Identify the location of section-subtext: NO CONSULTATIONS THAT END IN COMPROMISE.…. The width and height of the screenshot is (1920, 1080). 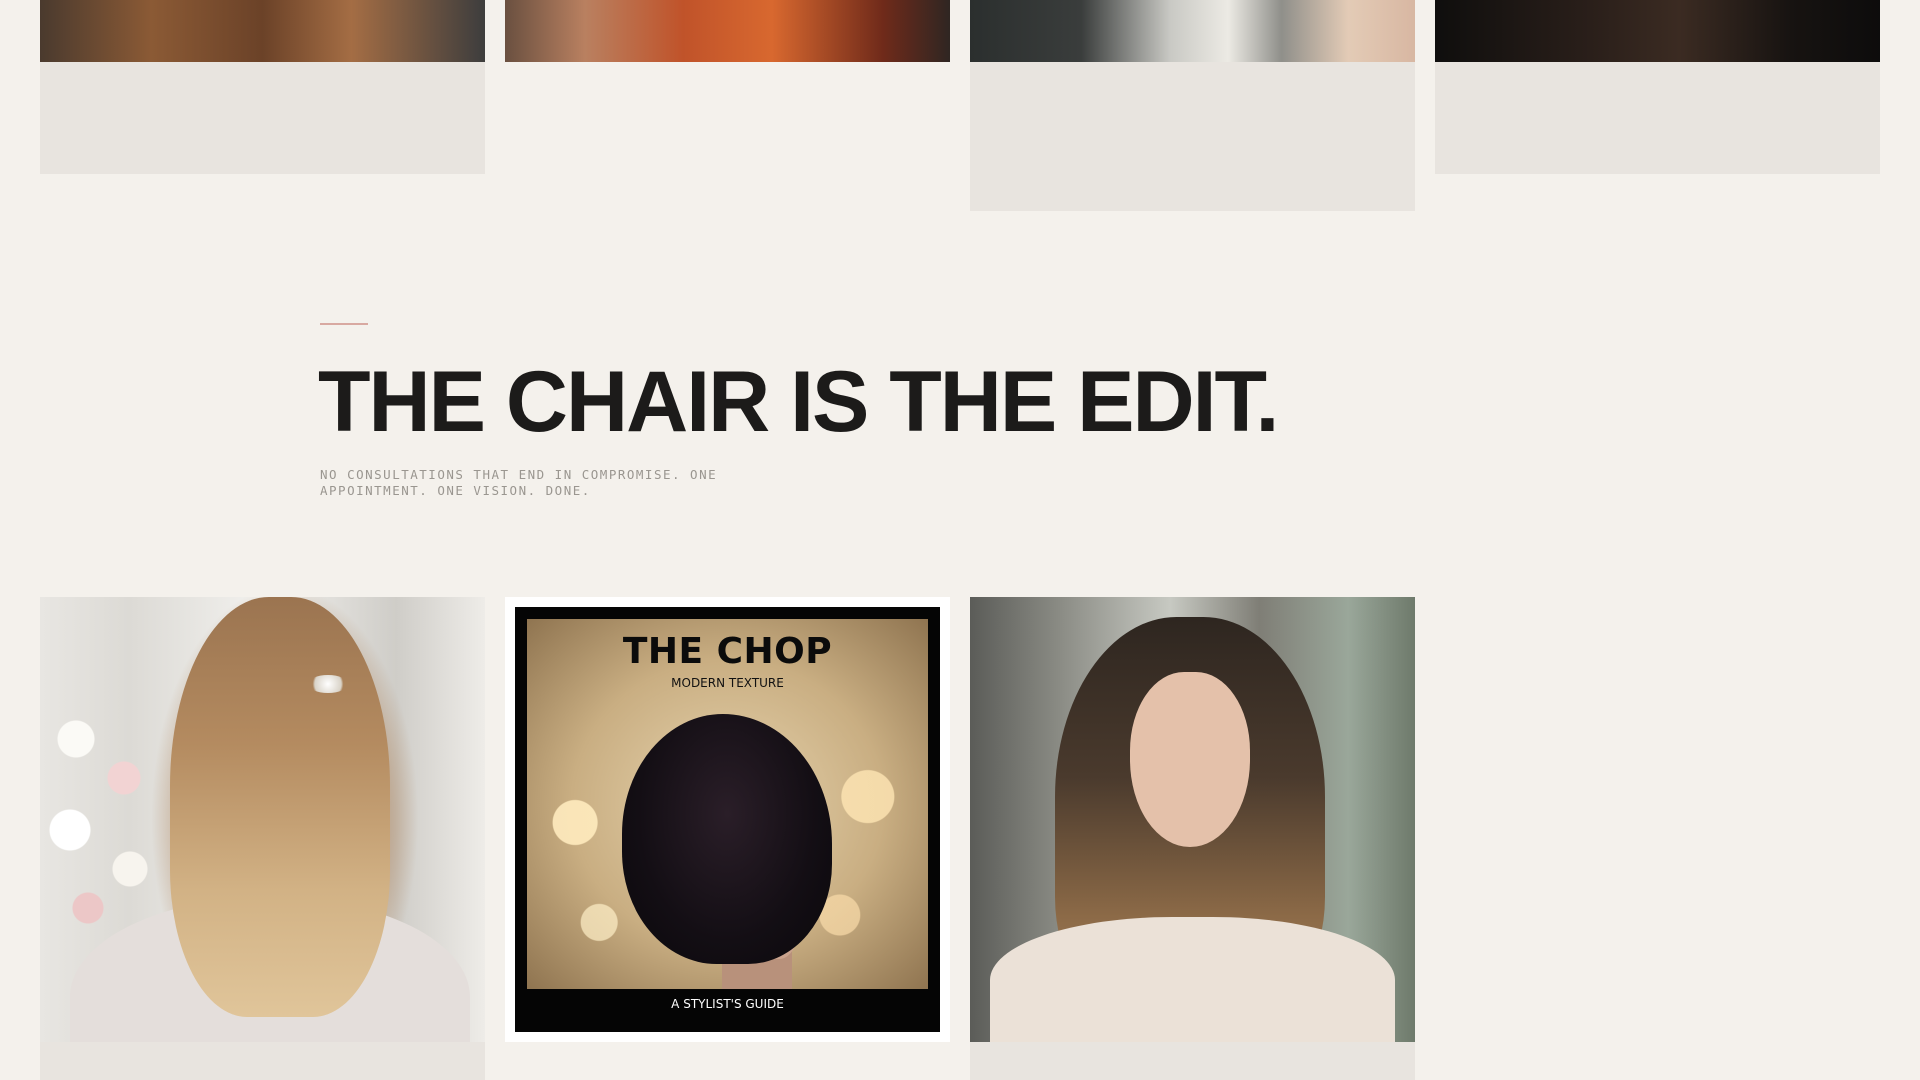
(519, 482).